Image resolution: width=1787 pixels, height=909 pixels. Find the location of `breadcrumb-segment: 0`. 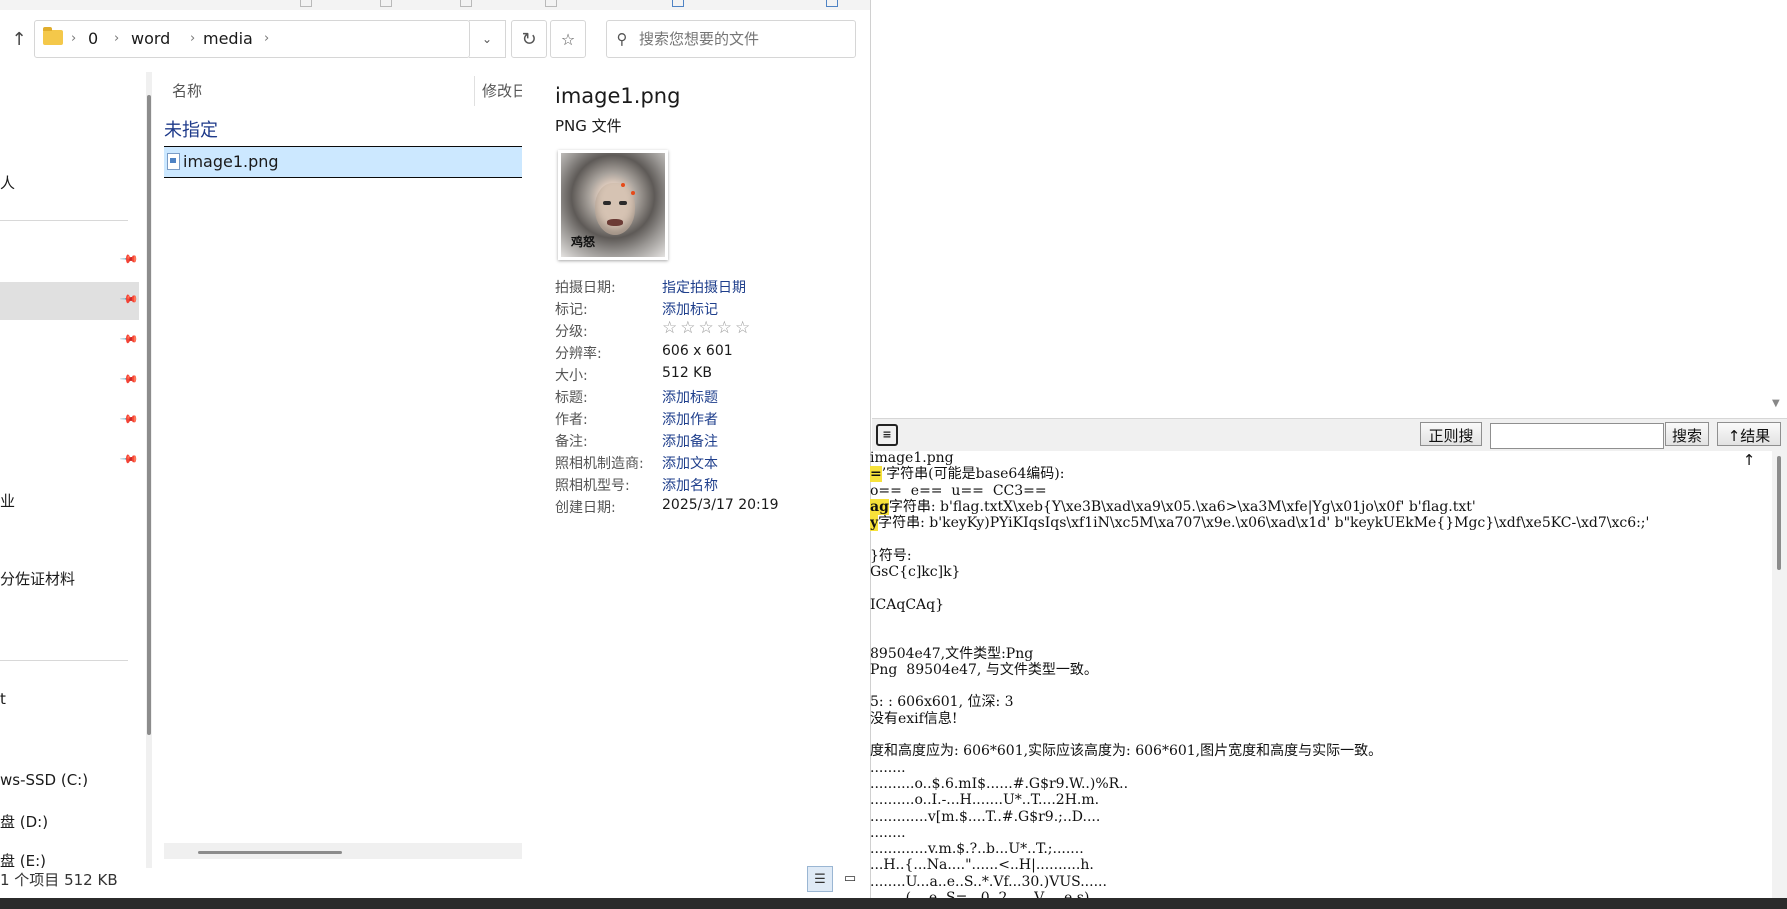

breadcrumb-segment: 0 is located at coordinates (93, 39).